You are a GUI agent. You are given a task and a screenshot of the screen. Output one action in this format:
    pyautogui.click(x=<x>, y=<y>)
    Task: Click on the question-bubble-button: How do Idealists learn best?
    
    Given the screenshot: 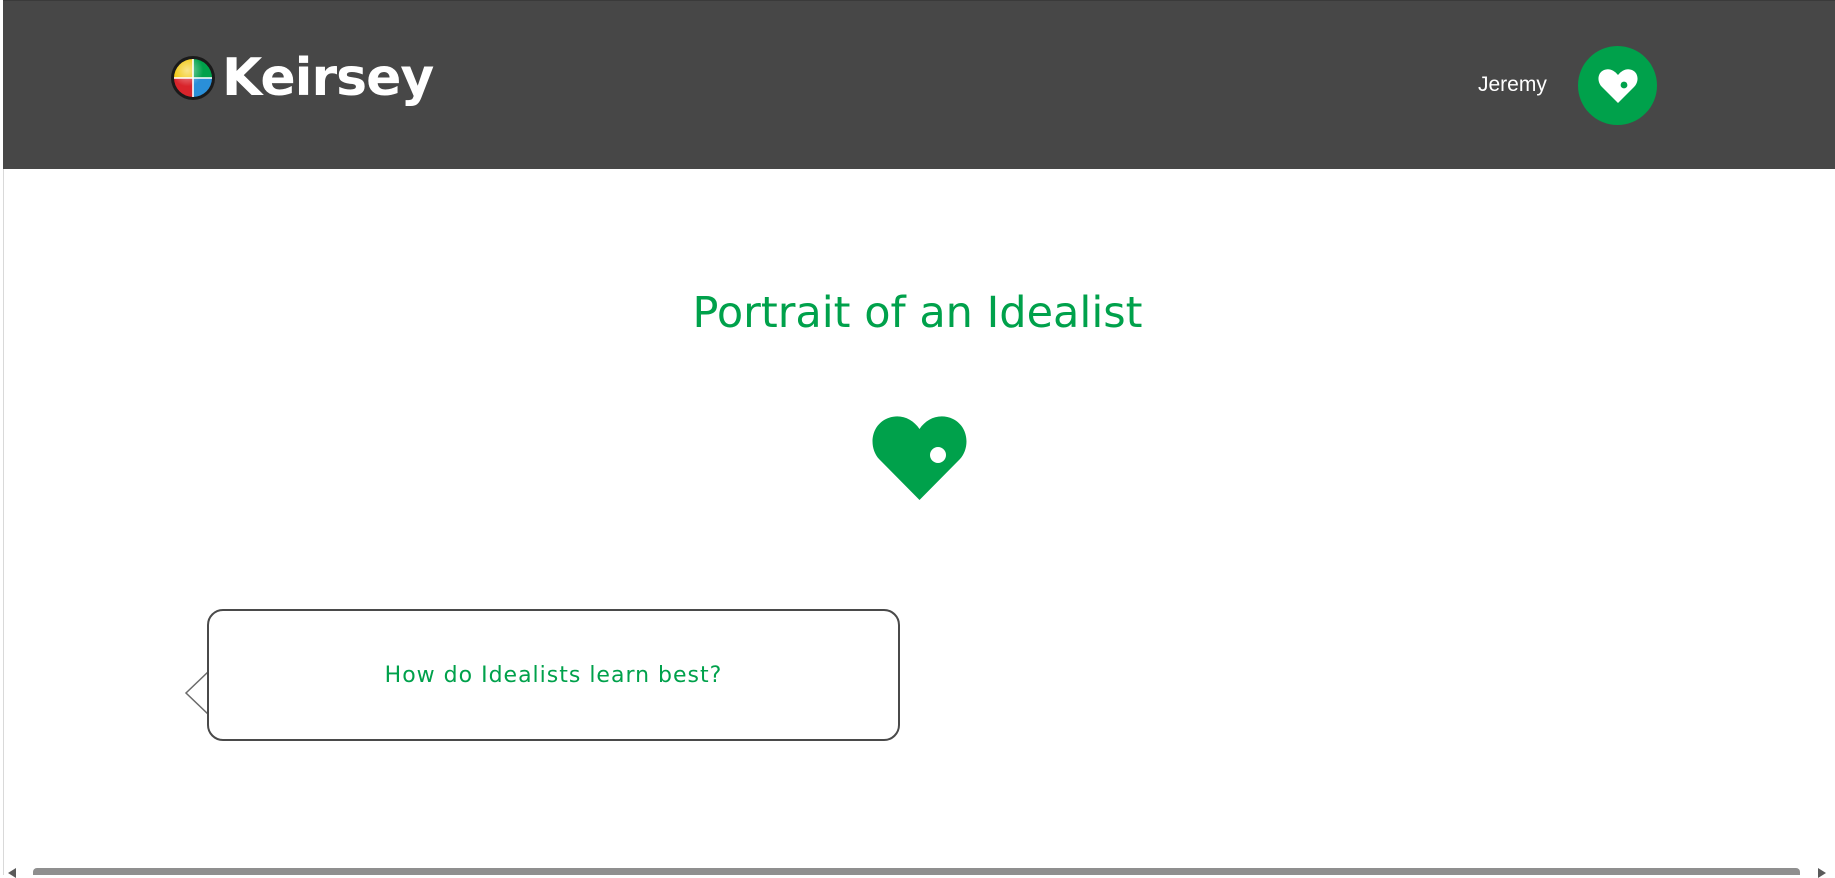 What is the action you would take?
    pyautogui.click(x=553, y=675)
    